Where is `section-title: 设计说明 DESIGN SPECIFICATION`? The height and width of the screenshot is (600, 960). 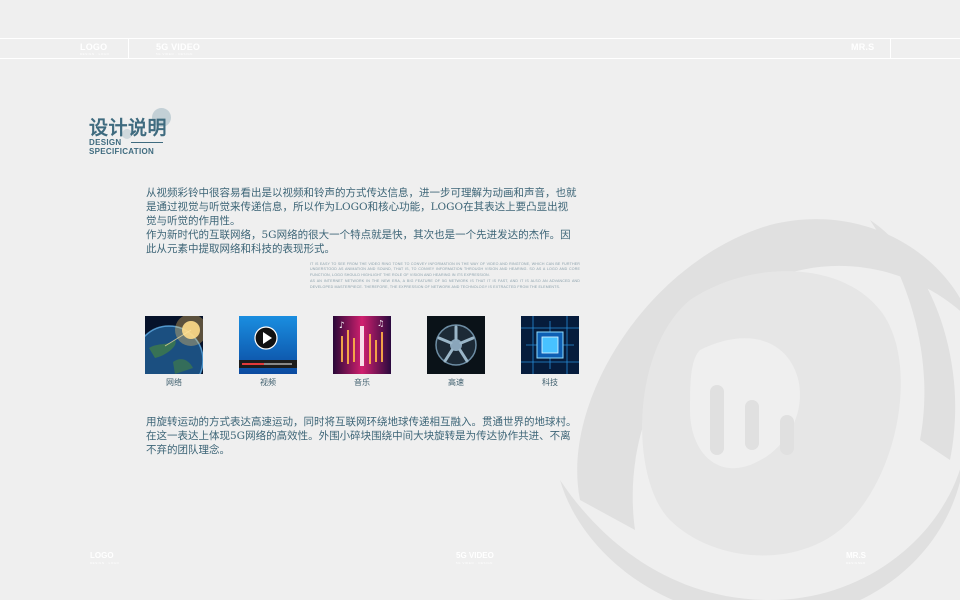
section-title: 设计说明 DESIGN SPECIFICATION is located at coordinates (133, 132).